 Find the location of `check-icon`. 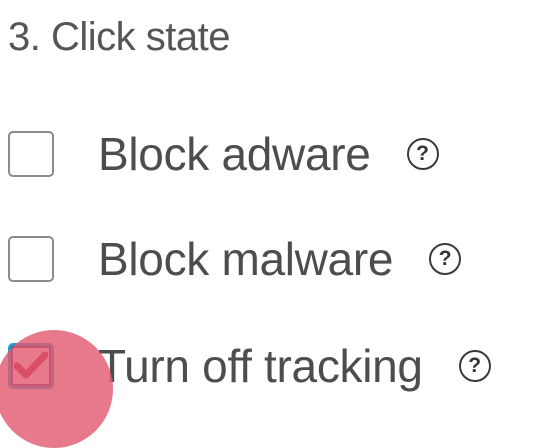

check-icon is located at coordinates (31, 365).